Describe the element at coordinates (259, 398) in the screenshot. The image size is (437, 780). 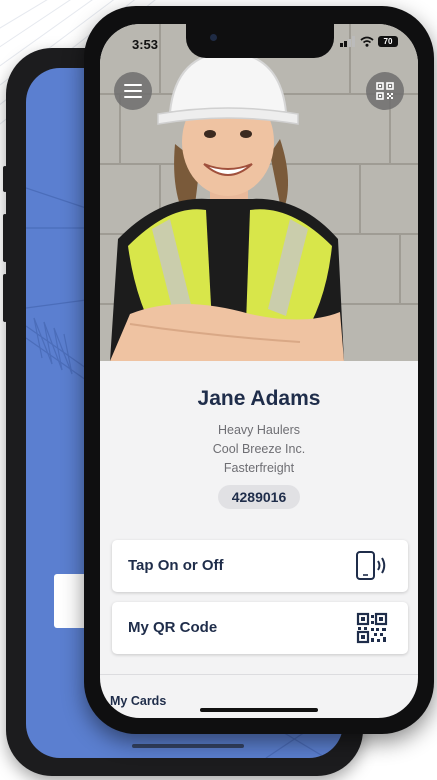
I see `worker-name: Jane Adams` at that location.